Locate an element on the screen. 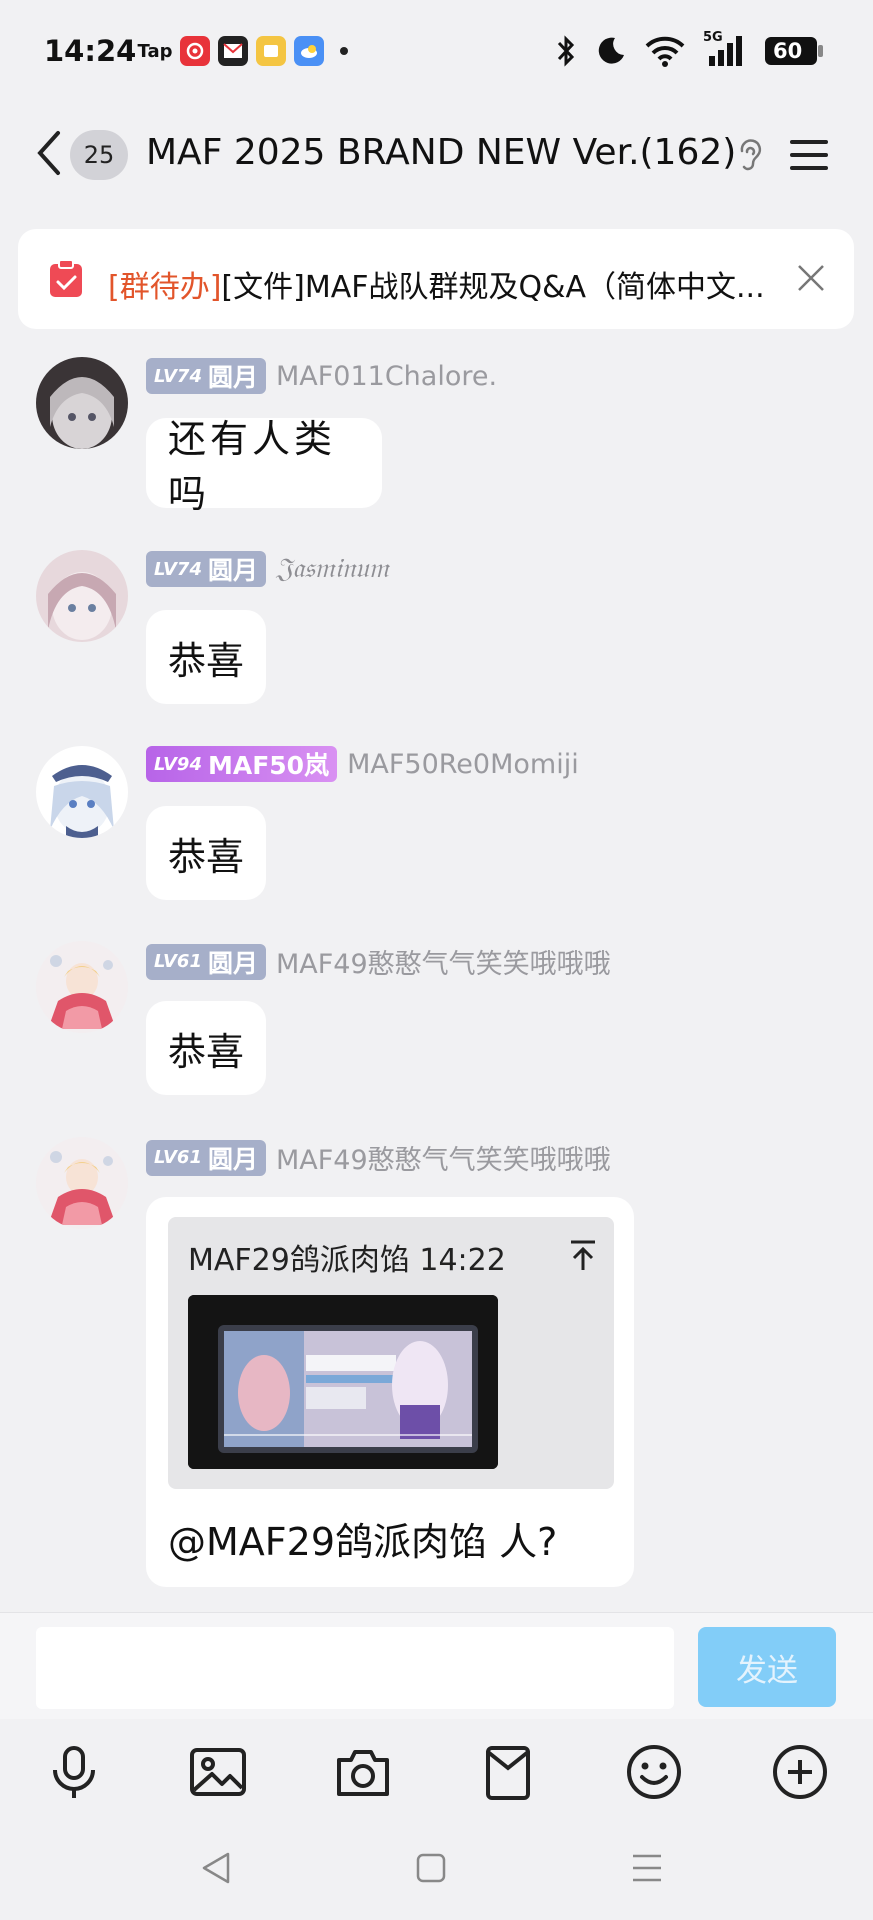  message-header: LV74 圆月 MAF011Chalore. is located at coordinates (321, 376).